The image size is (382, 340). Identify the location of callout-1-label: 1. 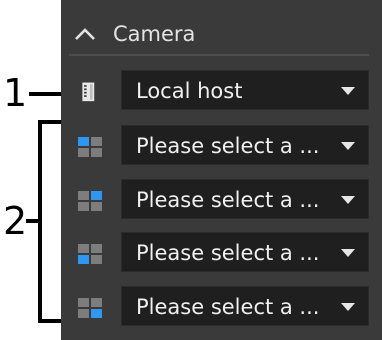
(15, 93).